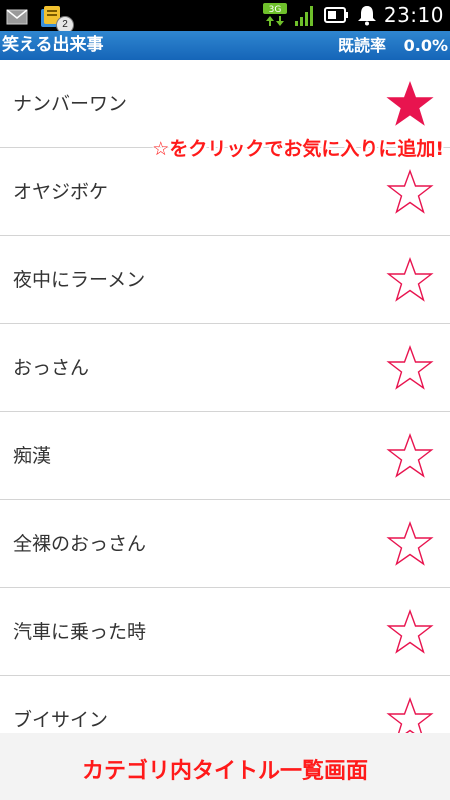  What do you see at coordinates (80, 544) in the screenshot?
I see `list-item-title: 全裸のおっさん` at bounding box center [80, 544].